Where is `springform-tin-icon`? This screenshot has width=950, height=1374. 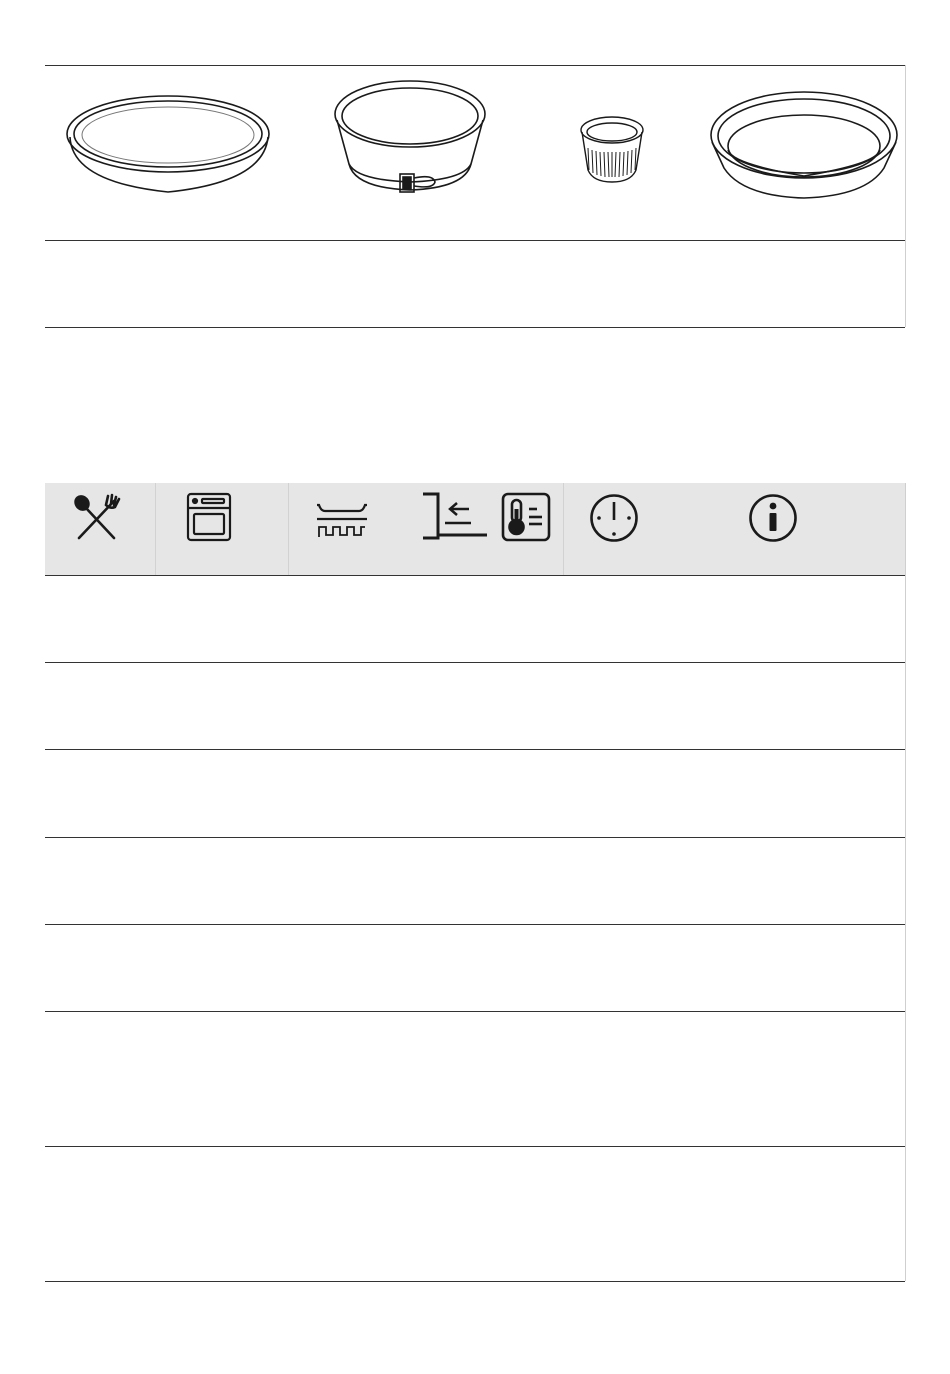 springform-tin-icon is located at coordinates (410, 152).